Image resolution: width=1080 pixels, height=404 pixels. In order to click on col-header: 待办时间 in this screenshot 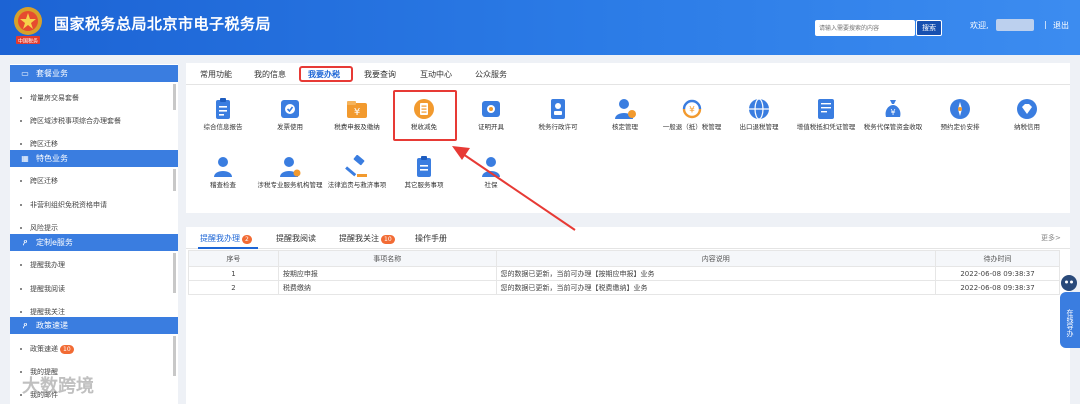, I will do `click(997, 258)`.